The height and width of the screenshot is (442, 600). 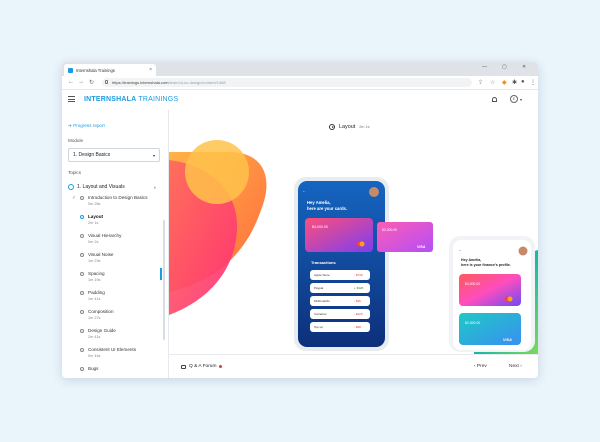 I want to click on list-item: Bugs, so click(x=114, y=372).